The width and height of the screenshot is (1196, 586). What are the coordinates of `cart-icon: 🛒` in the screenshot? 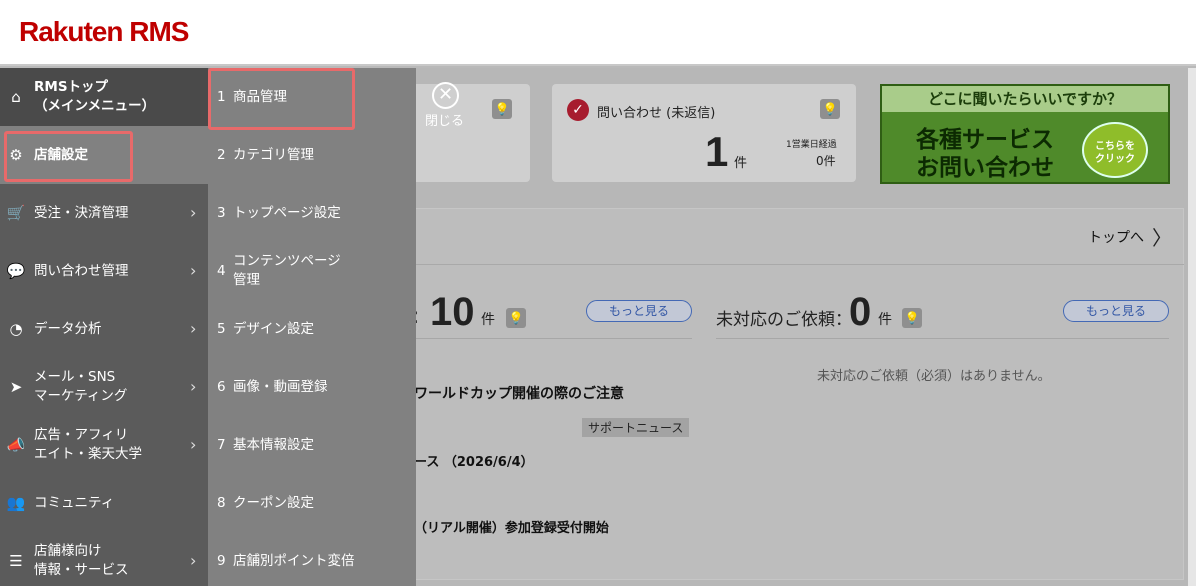 It's located at (16, 213).